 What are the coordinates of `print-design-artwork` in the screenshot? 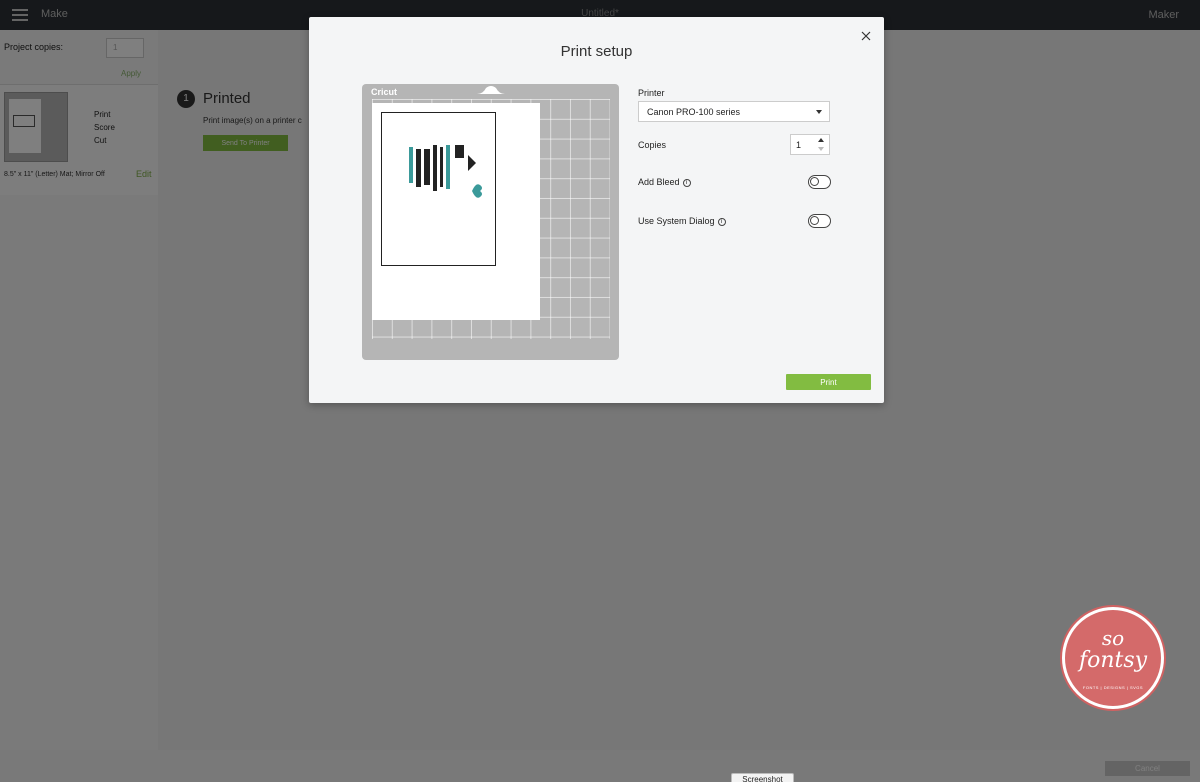 It's located at (445, 171).